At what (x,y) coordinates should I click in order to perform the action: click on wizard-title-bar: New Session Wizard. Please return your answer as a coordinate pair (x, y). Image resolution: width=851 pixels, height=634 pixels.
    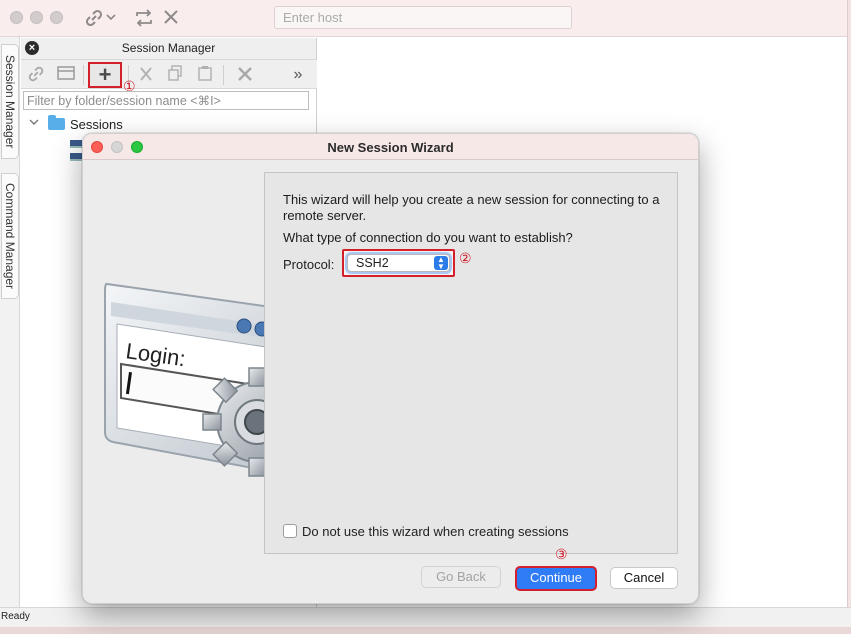
    Looking at the image, I should click on (390, 147).